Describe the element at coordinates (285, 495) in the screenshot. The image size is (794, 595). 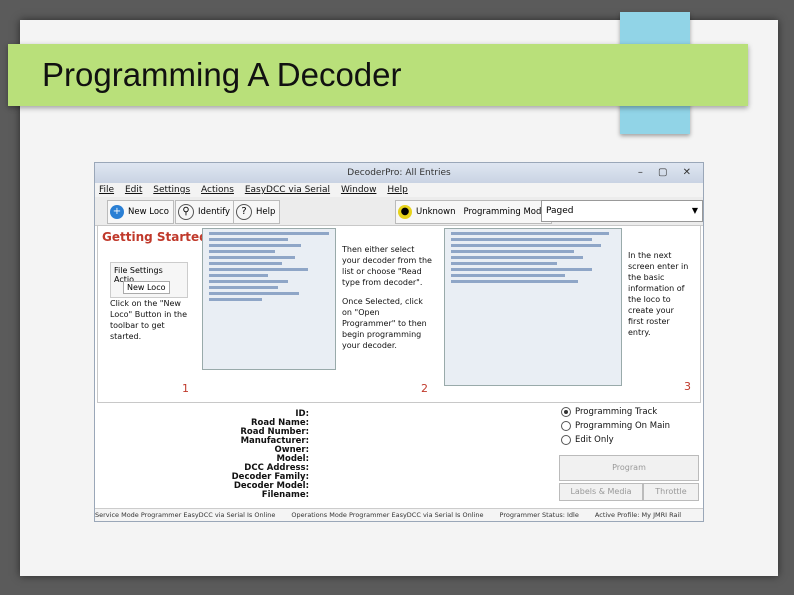
I see `filename-label: Filename:` at that location.